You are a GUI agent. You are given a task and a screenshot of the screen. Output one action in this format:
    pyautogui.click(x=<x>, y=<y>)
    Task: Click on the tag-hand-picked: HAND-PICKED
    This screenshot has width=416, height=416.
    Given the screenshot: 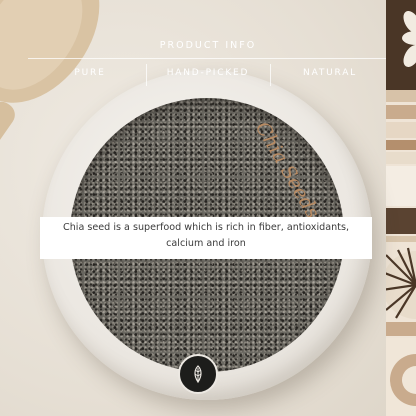 What is the action you would take?
    pyautogui.click(x=208, y=73)
    